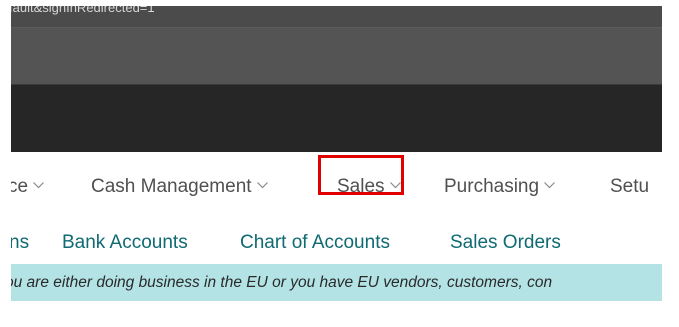  What do you see at coordinates (20, 243) in the screenshot?
I see `link-partial: ns` at bounding box center [20, 243].